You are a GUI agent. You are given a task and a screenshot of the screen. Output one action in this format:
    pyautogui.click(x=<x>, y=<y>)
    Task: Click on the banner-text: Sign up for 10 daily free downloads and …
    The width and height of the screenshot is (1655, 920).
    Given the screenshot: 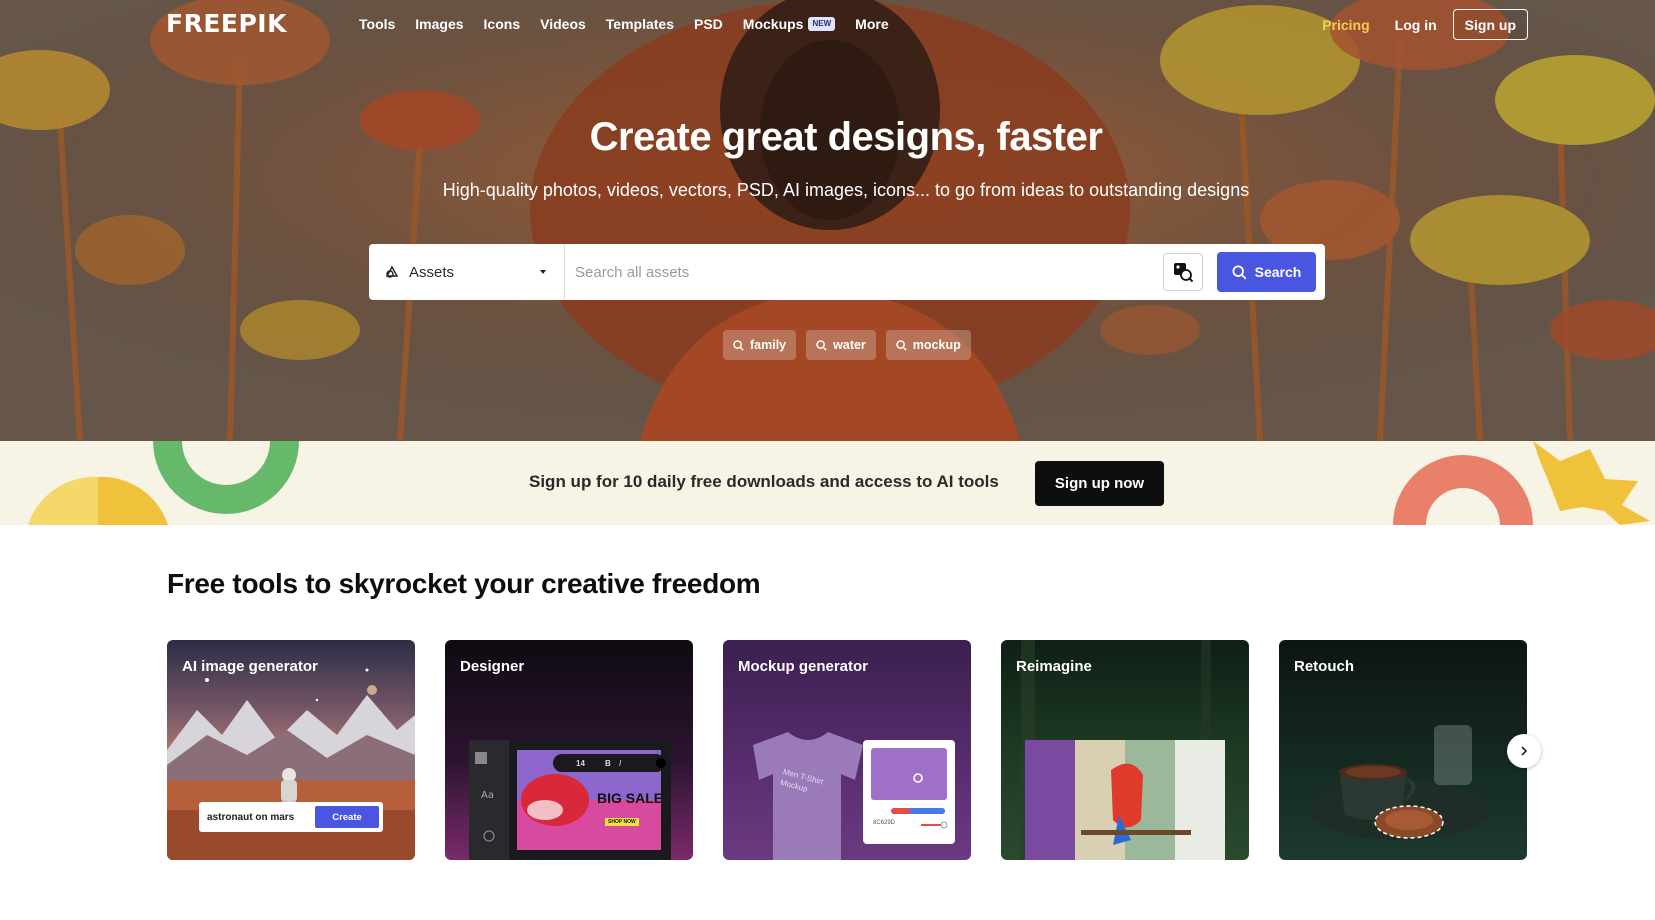 What is the action you would take?
    pyautogui.click(x=764, y=481)
    